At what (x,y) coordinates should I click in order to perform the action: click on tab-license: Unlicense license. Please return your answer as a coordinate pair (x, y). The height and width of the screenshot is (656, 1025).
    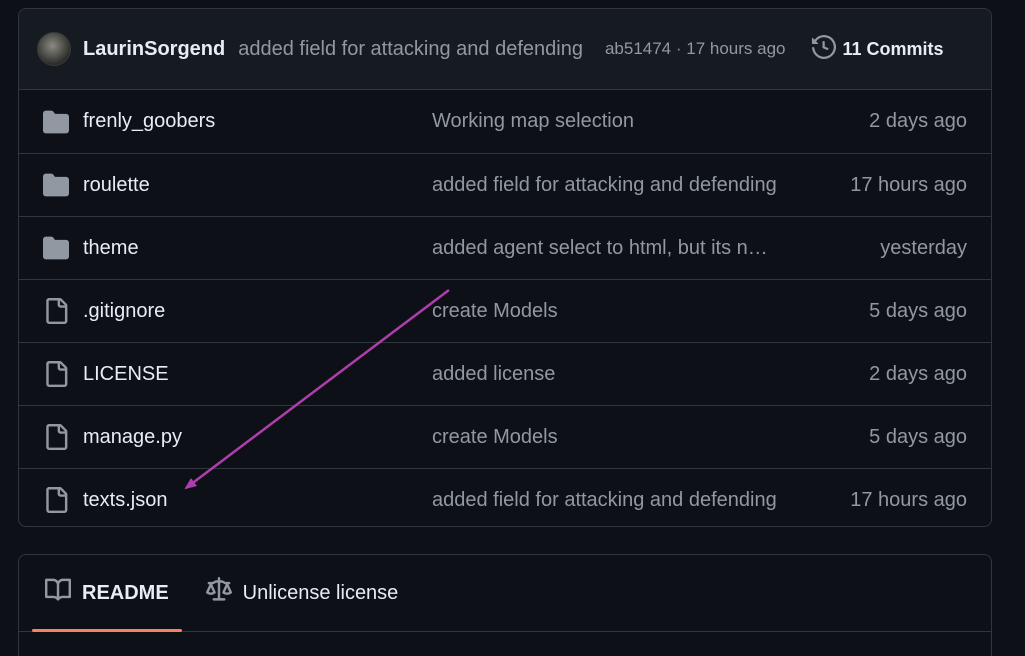
    Looking at the image, I should click on (302, 593).